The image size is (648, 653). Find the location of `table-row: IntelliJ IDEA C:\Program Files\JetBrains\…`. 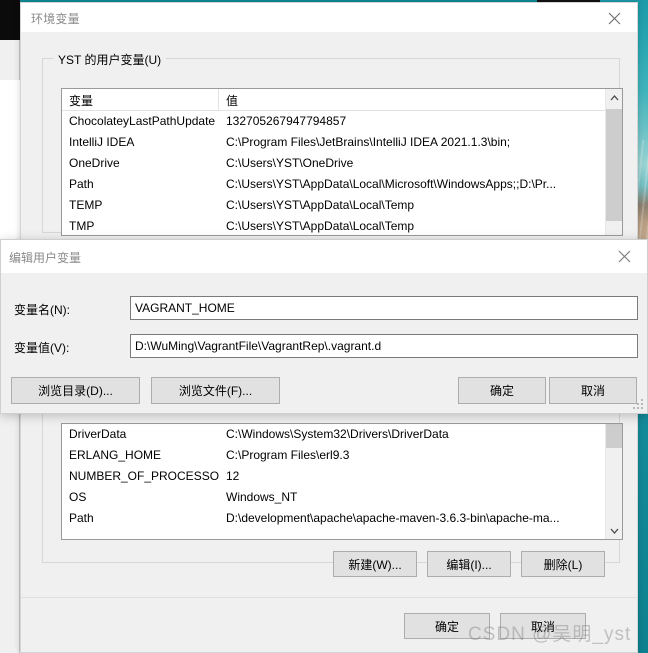

table-row: IntelliJ IDEA C:\Program Files\JetBrains\… is located at coordinates (342, 142).